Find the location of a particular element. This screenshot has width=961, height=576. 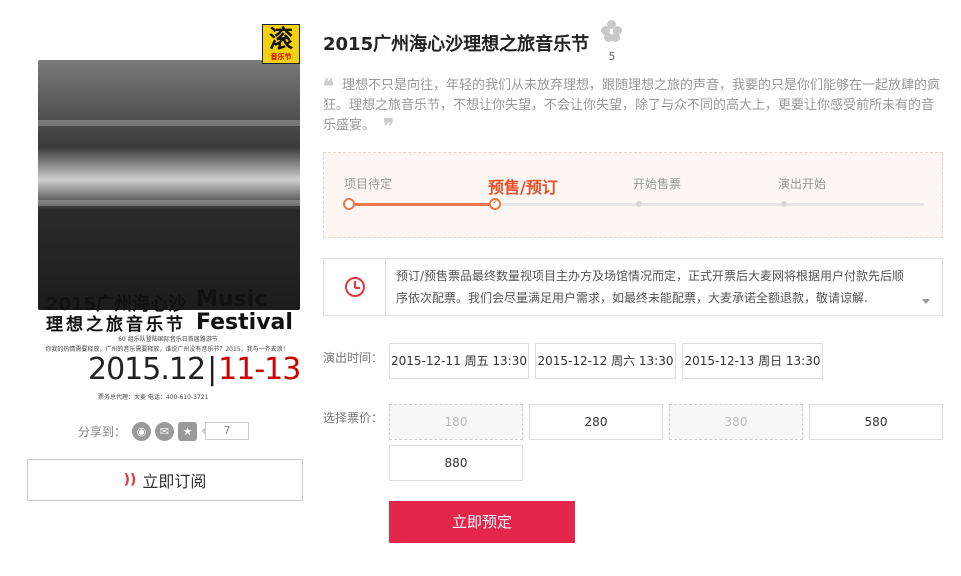

weibo-icon: ◉ is located at coordinates (142, 431).